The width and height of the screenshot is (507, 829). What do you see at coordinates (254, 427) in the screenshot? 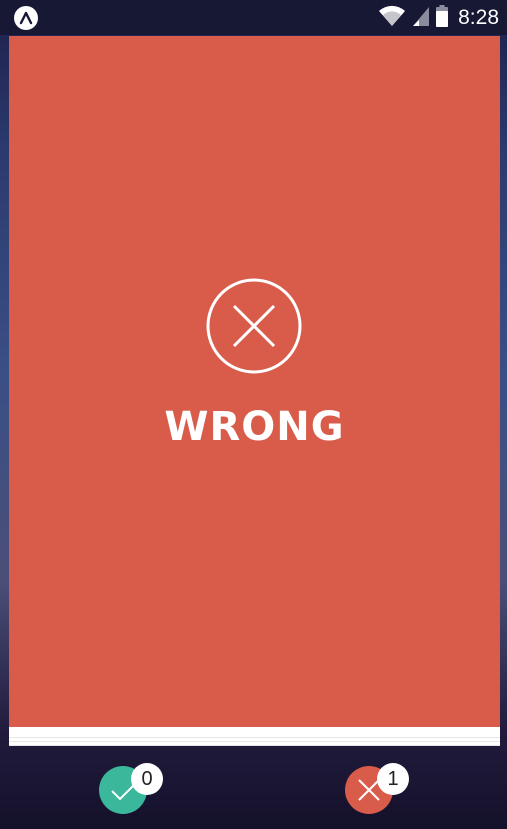
I see `result-label: WRONG` at bounding box center [254, 427].